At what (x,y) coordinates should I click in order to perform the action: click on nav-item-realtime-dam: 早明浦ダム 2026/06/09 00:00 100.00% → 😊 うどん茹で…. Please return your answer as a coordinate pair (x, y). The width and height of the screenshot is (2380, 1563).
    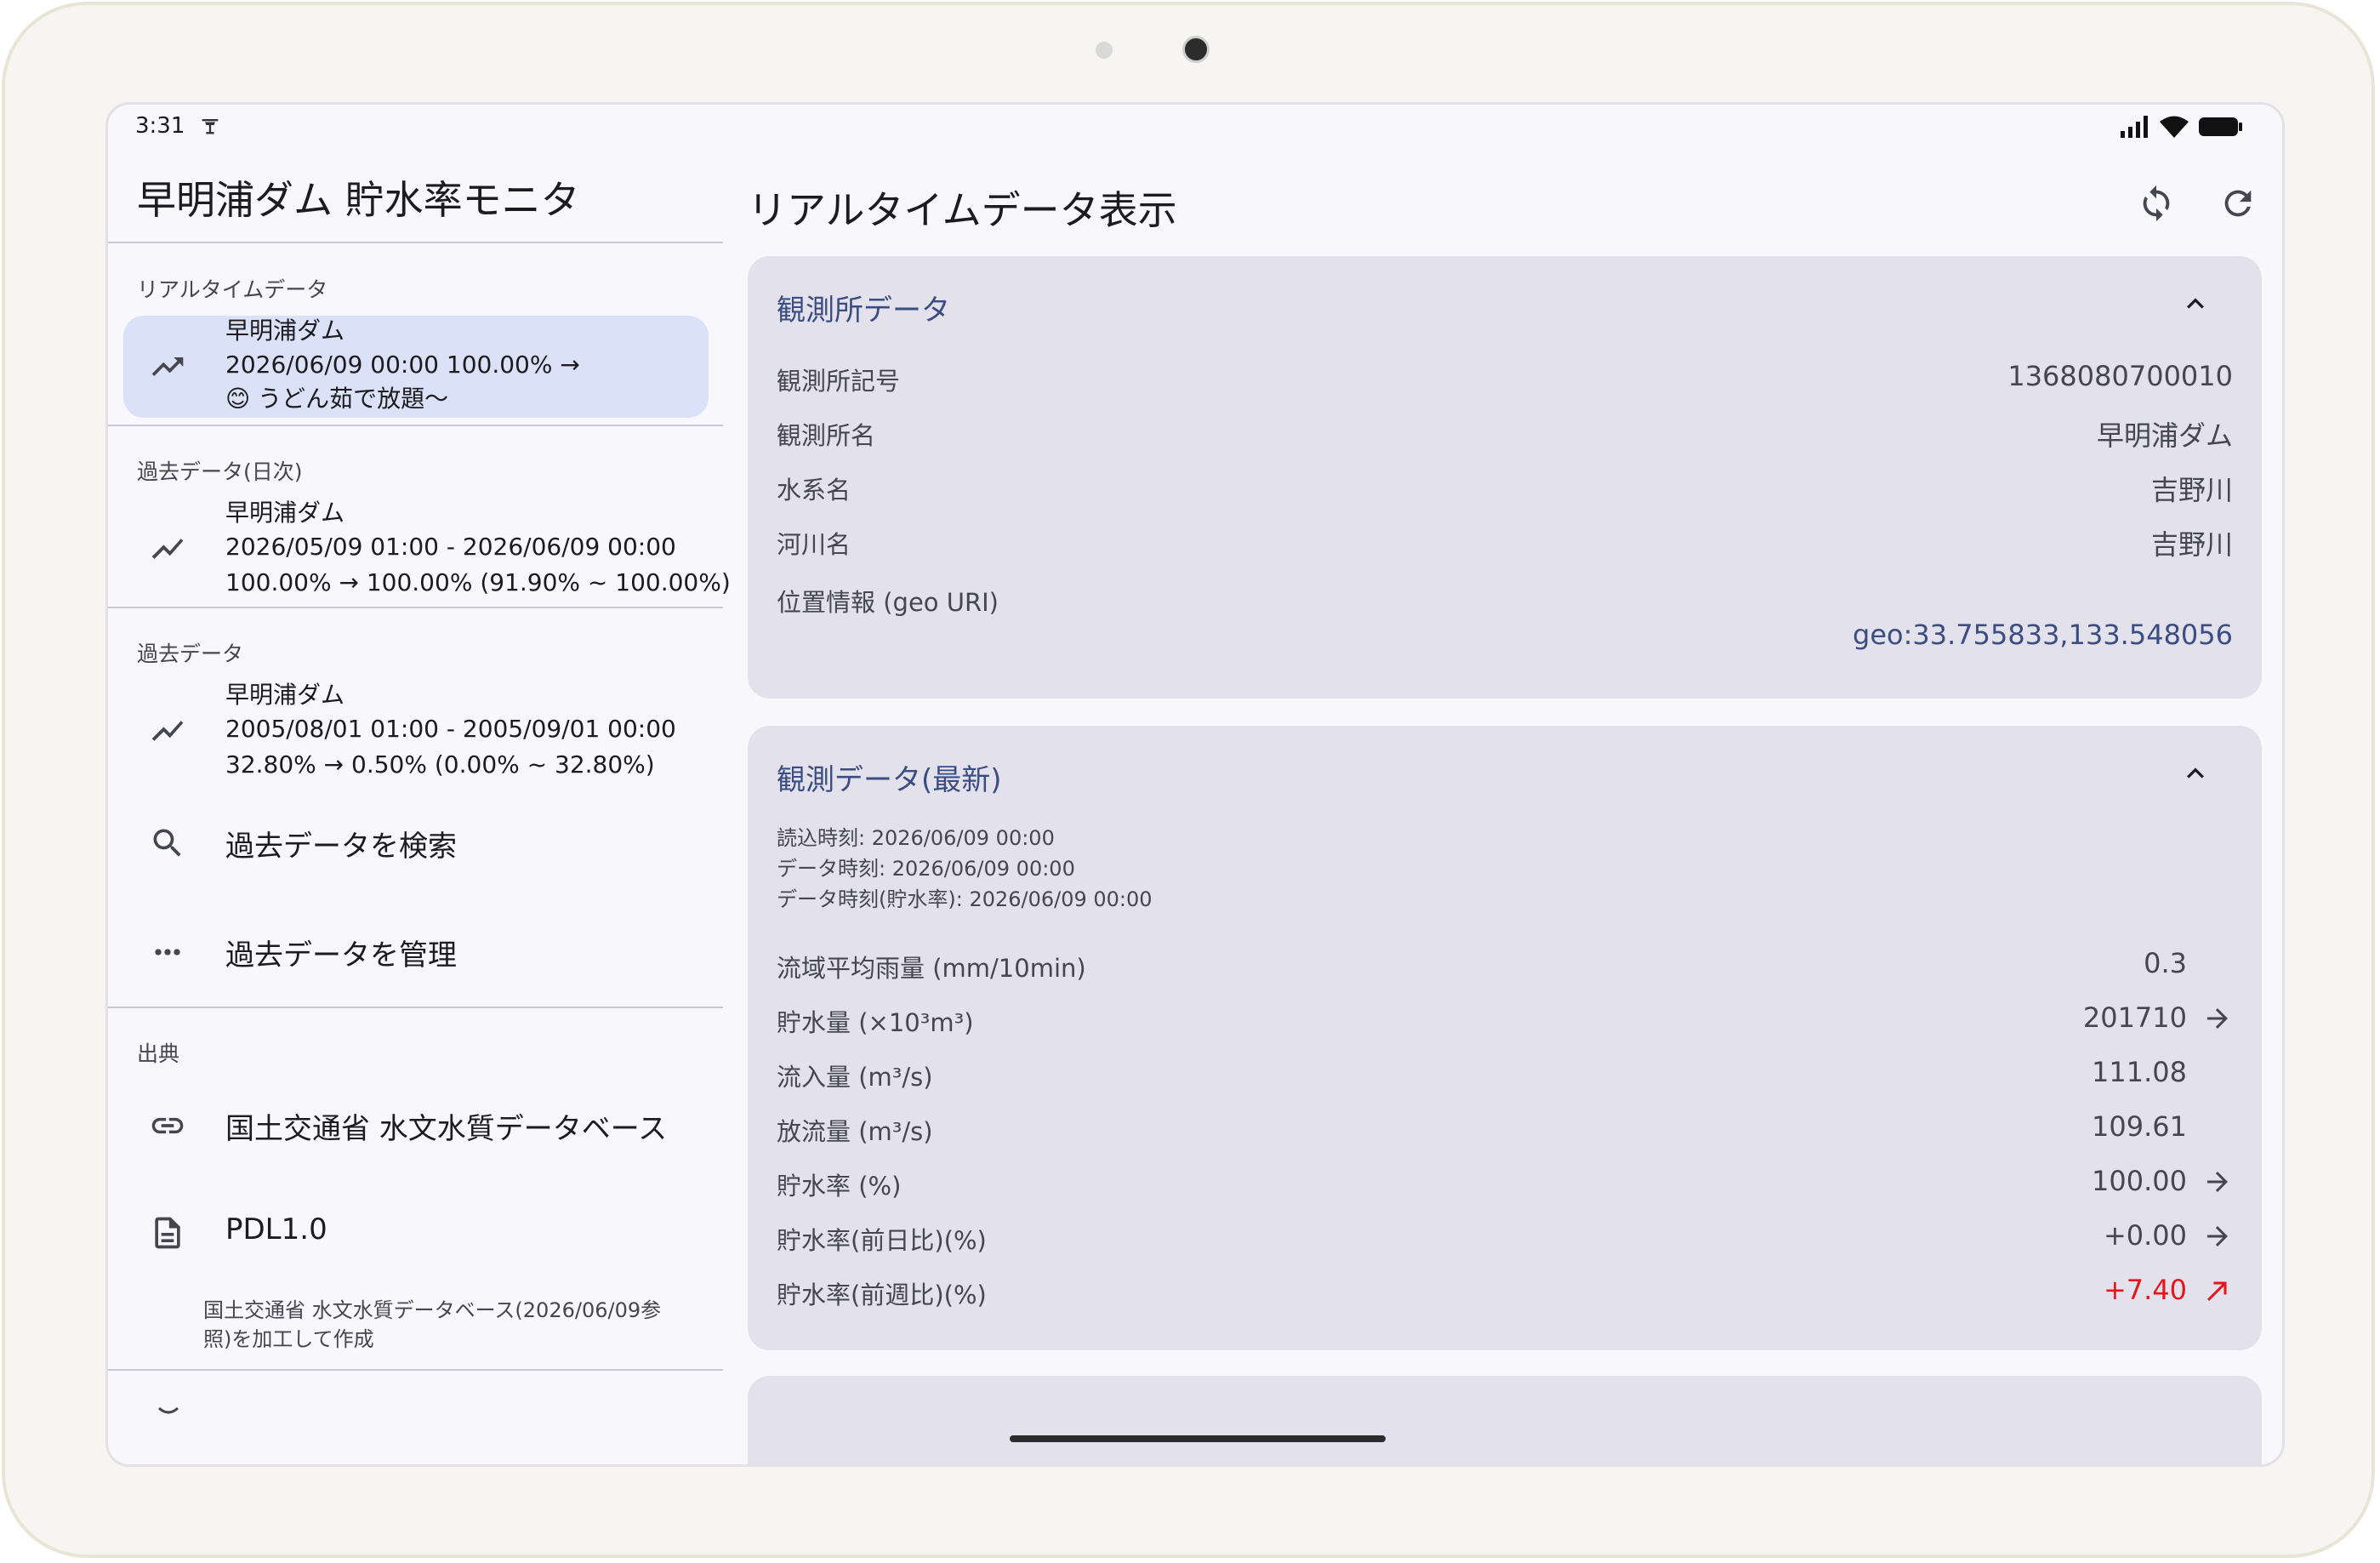
    Looking at the image, I should click on (416, 367).